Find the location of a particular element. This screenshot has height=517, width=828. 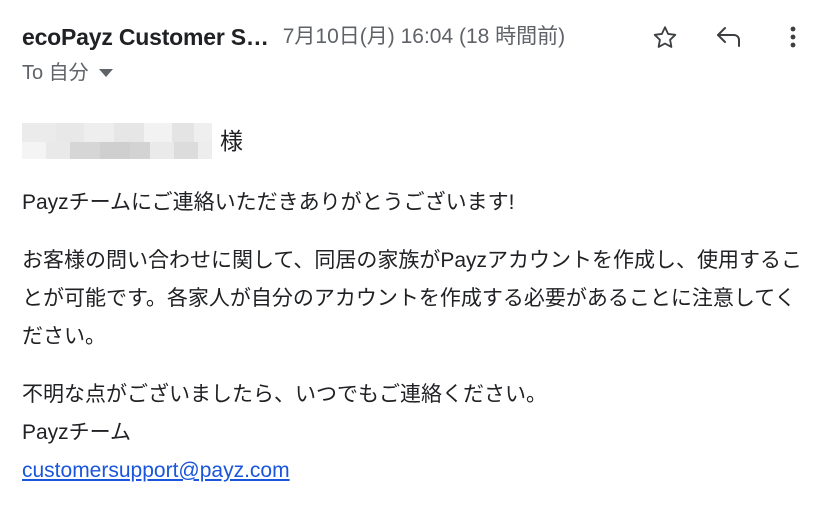

star-icon is located at coordinates (665, 37).